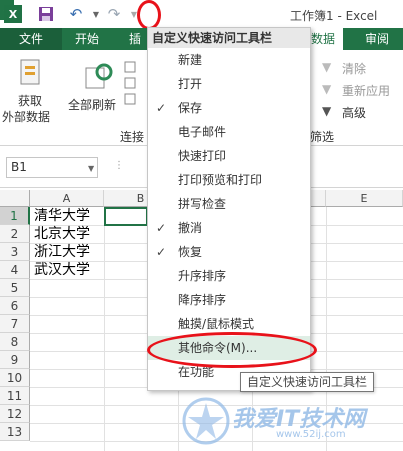 The height and width of the screenshot is (451, 403). Describe the element at coordinates (201, 15) in the screenshot. I see `title-bar: X ↶ ▼ ↷ ▼ ▼ 工作簿1 - Excel` at that location.